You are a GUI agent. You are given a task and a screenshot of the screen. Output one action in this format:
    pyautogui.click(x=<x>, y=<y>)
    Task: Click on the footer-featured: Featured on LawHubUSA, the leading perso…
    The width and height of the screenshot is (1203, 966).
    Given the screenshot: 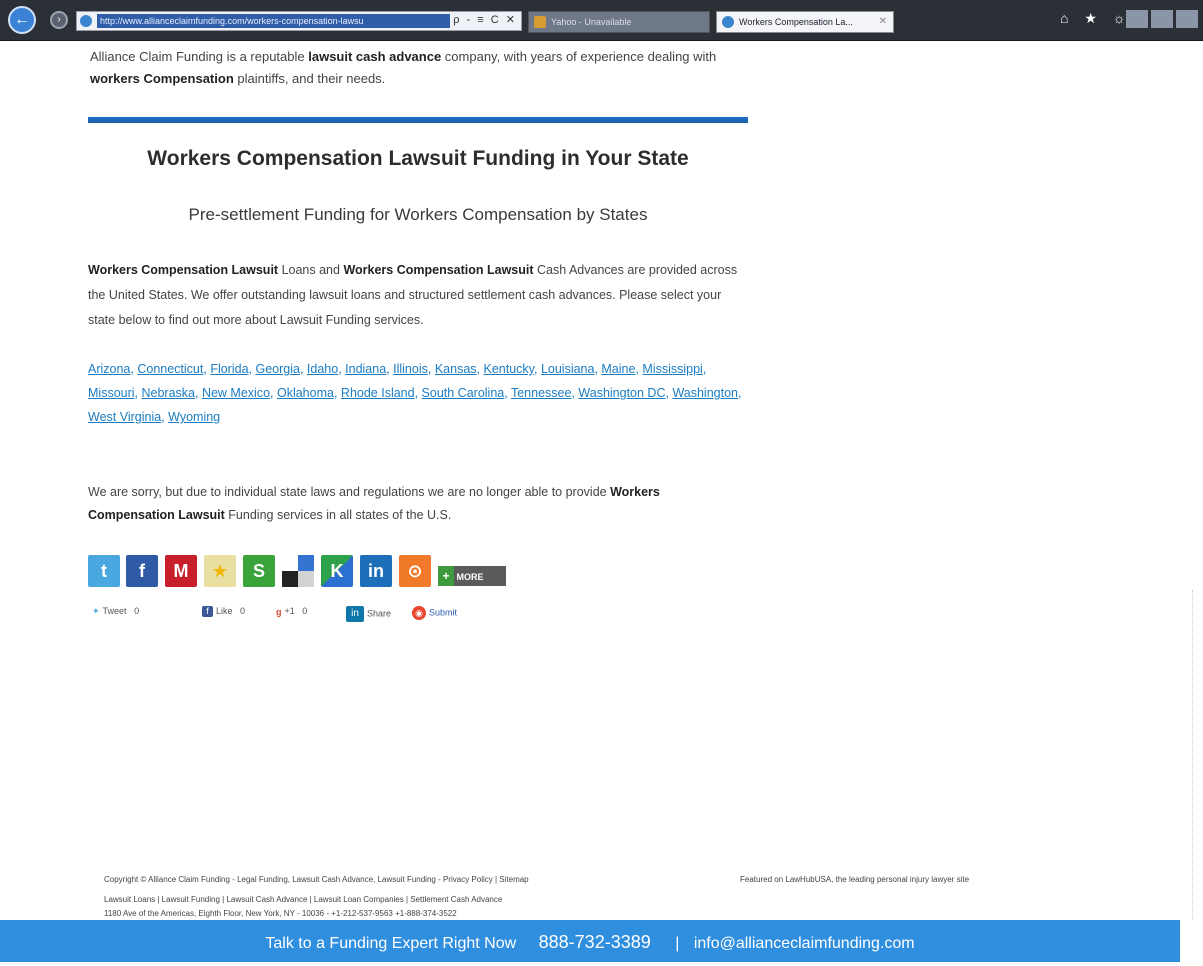 What is the action you would take?
    pyautogui.click(x=854, y=880)
    